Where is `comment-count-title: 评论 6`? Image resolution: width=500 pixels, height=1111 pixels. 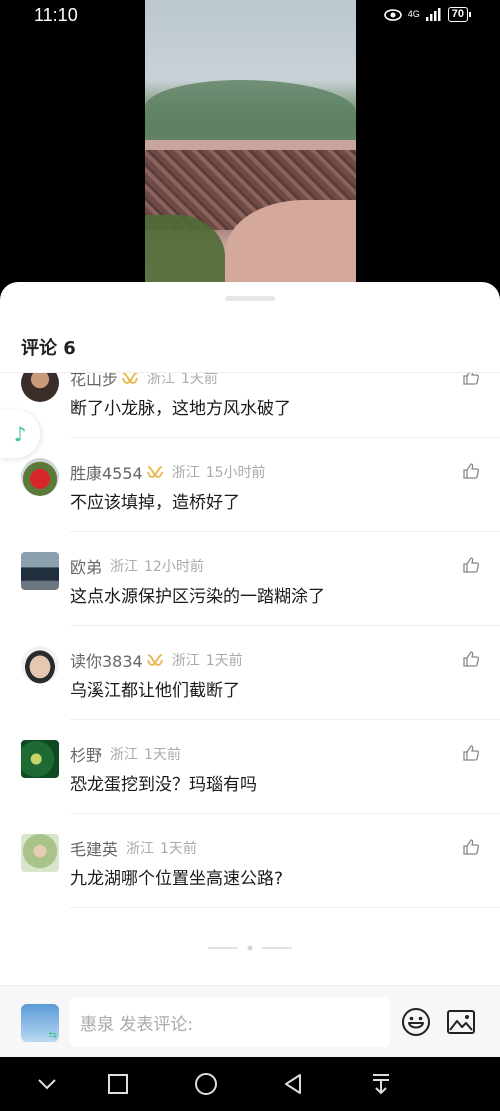 comment-count-title: 评论 6 is located at coordinates (48, 348).